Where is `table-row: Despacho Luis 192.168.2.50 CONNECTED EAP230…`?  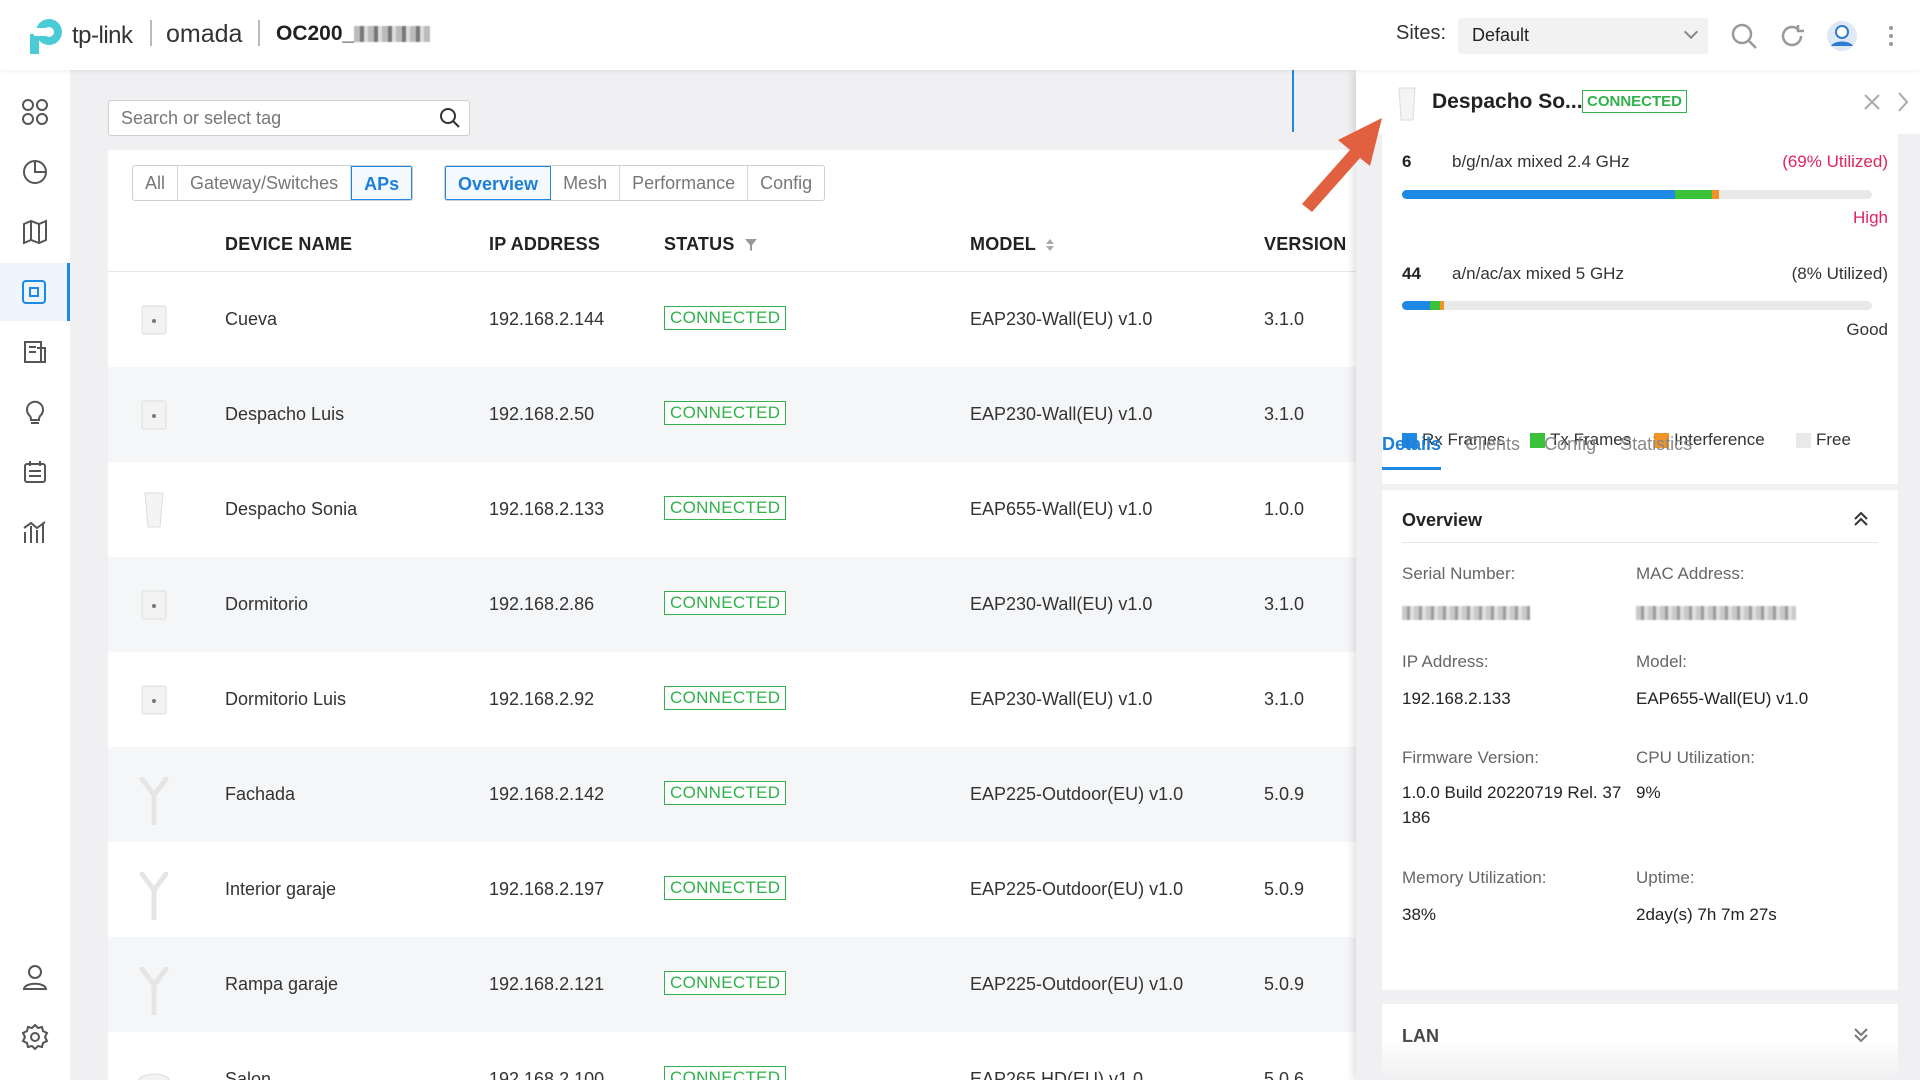
table-row: Despacho Luis 192.168.2.50 CONNECTED EAP230… is located at coordinates (733, 414).